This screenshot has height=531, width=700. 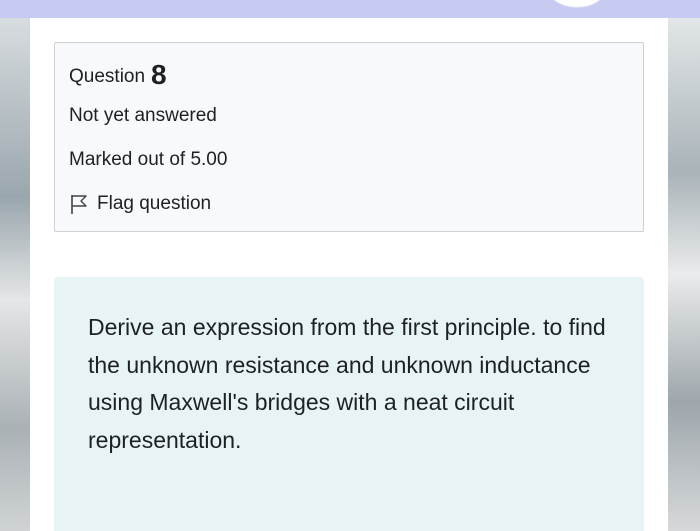 I want to click on flag-question-link: Flag question, so click(x=140, y=204).